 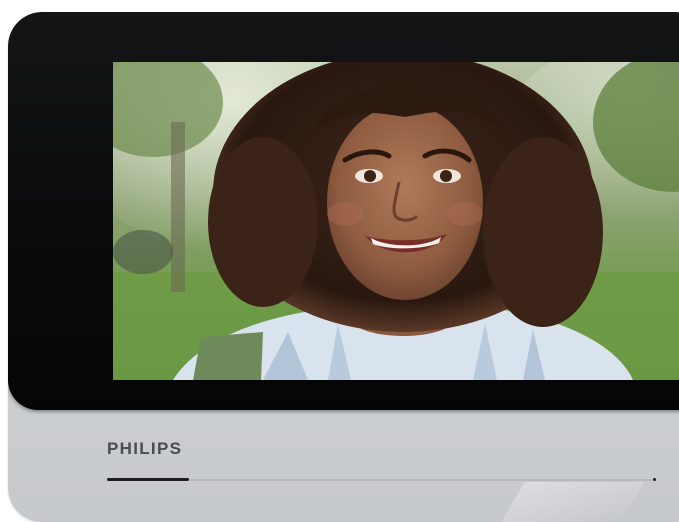 I want to click on indicator-dot, so click(x=654, y=479).